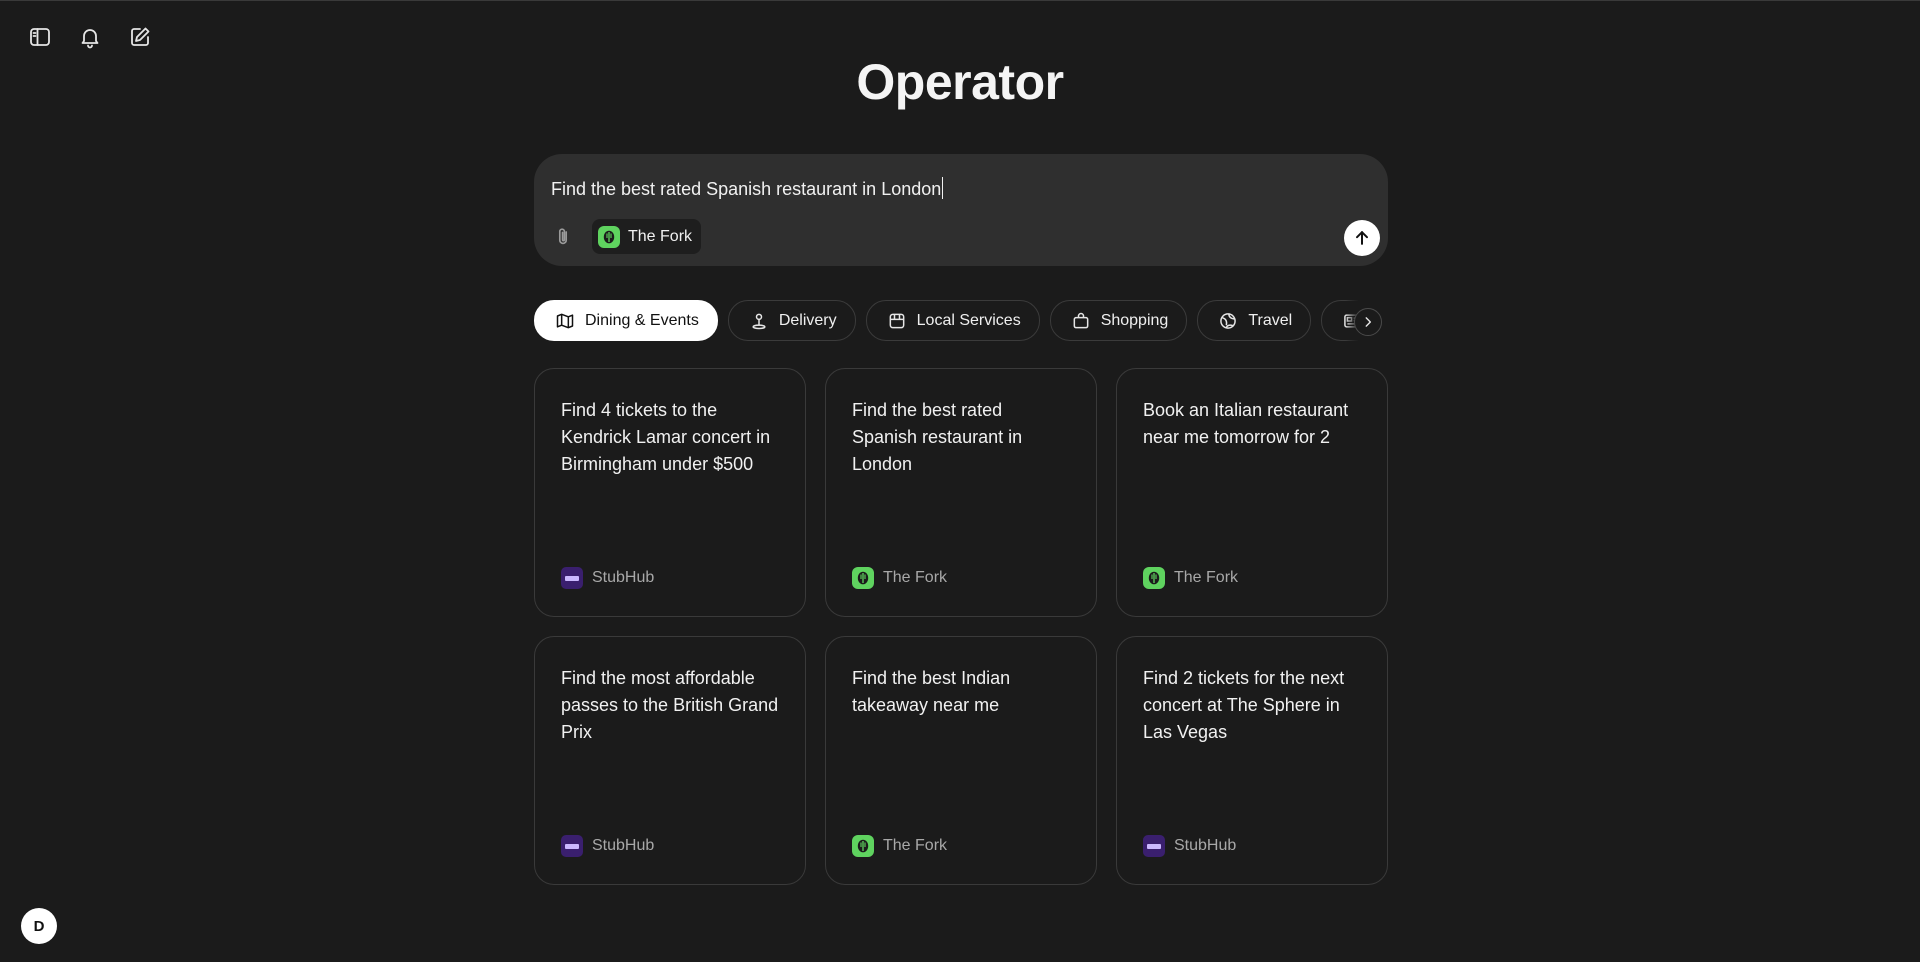 This screenshot has height=962, width=1920. I want to click on suggestion-text: Find the best Indian takeaway near me, so click(931, 691).